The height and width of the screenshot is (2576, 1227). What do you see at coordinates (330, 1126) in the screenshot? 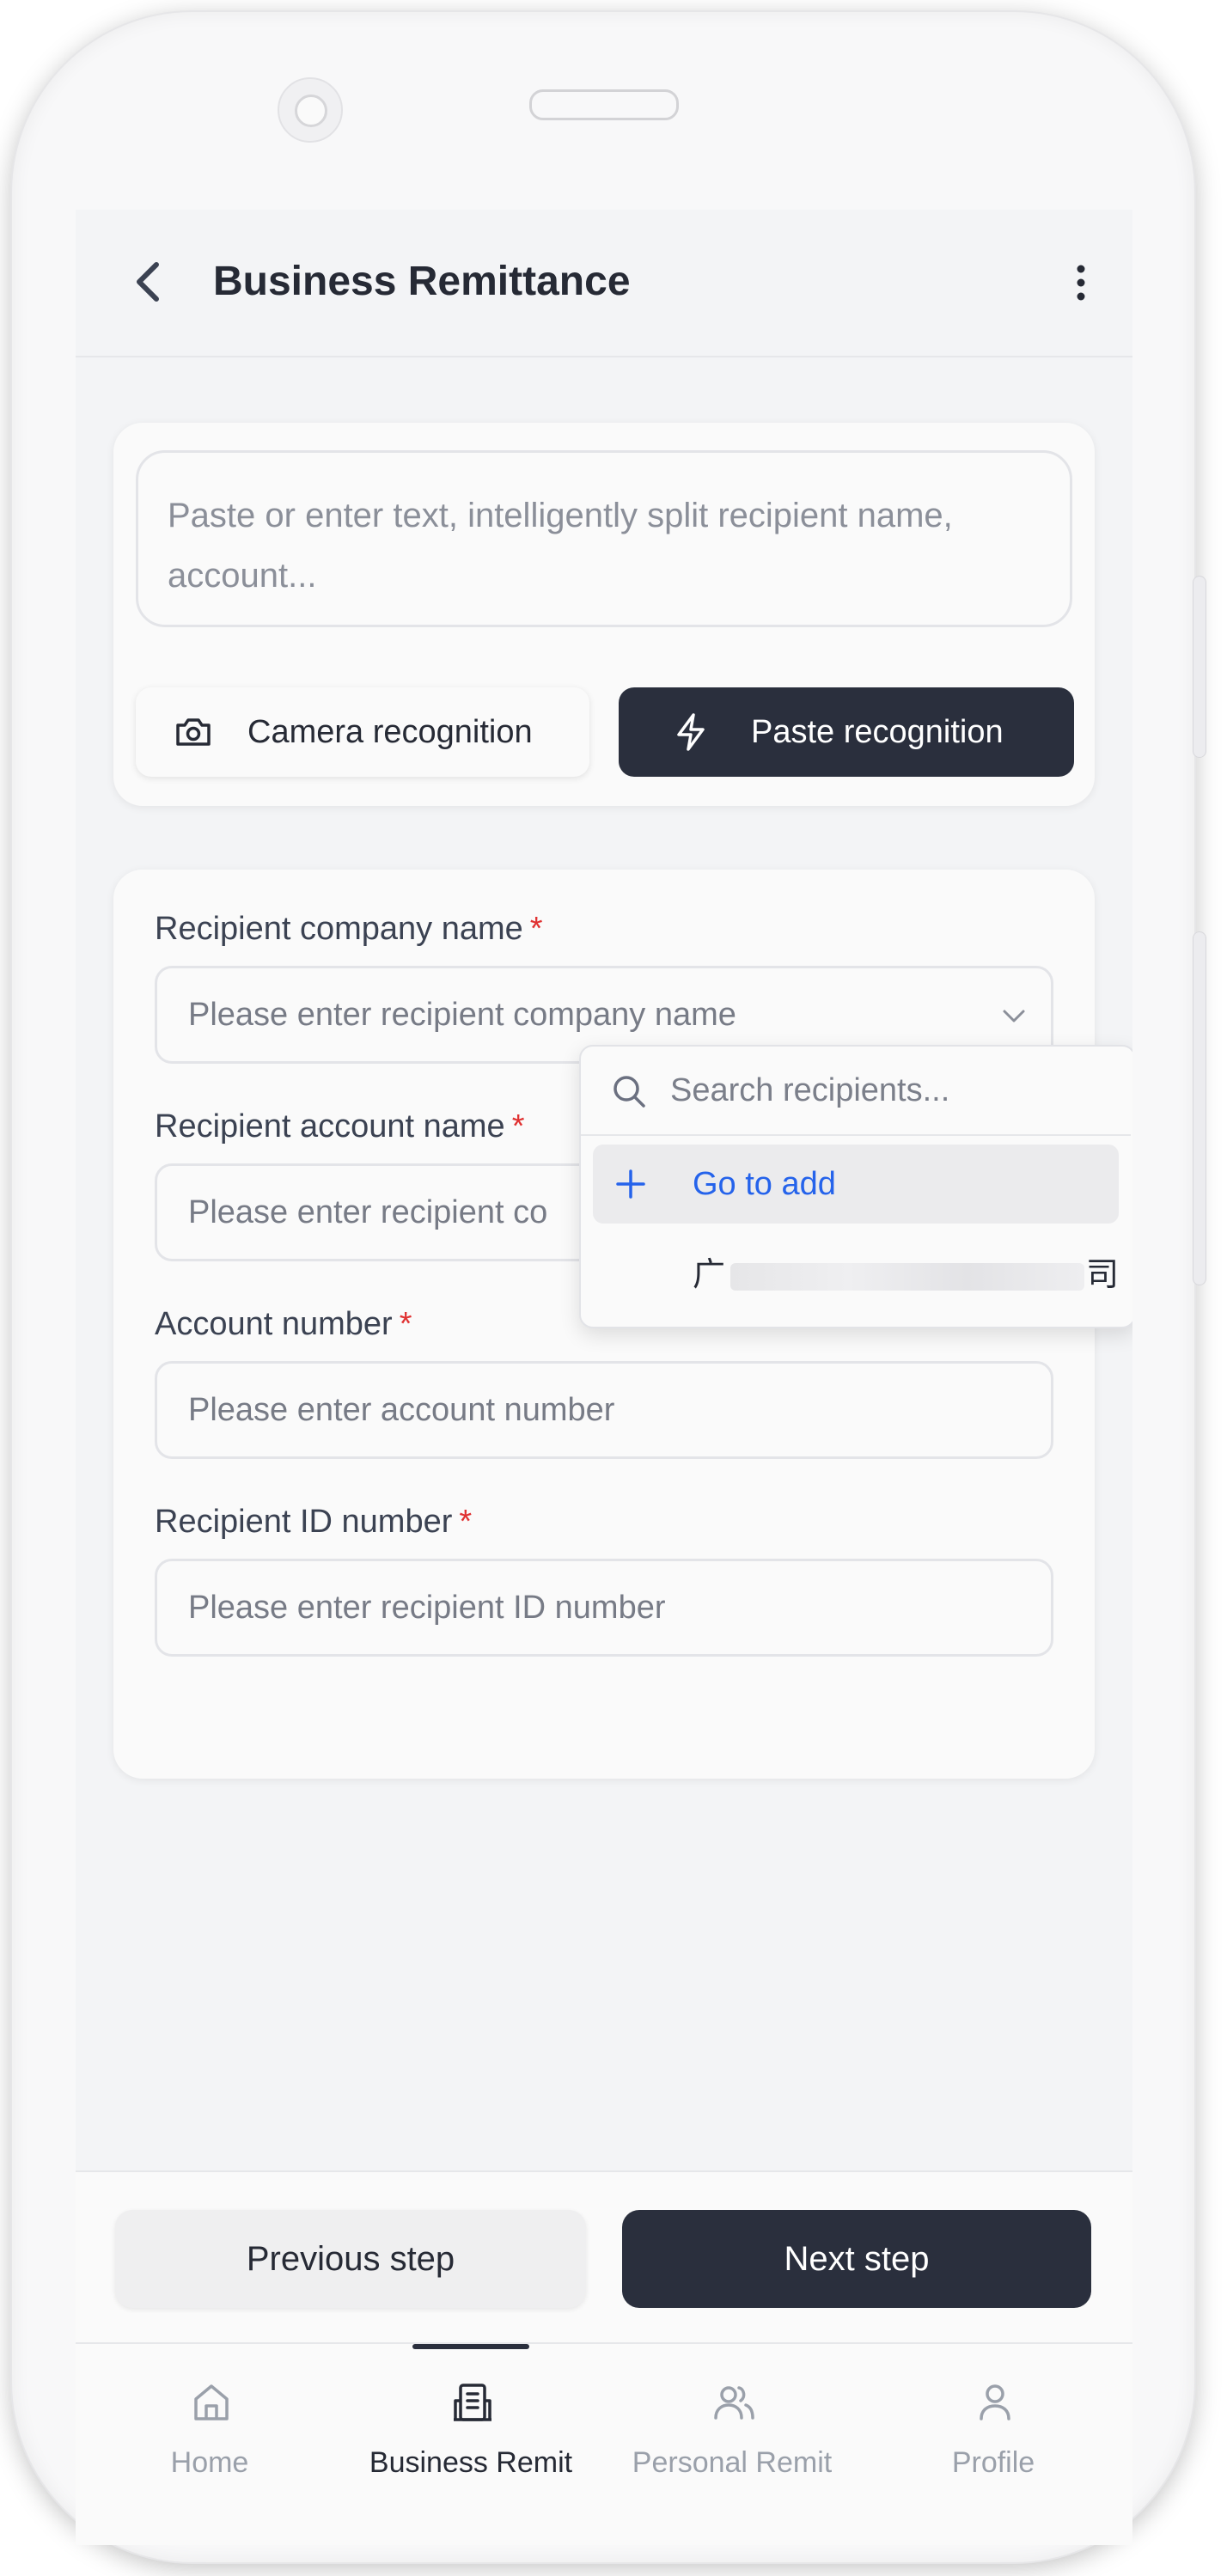
I see `account-name-label-text: Recipient account name` at bounding box center [330, 1126].